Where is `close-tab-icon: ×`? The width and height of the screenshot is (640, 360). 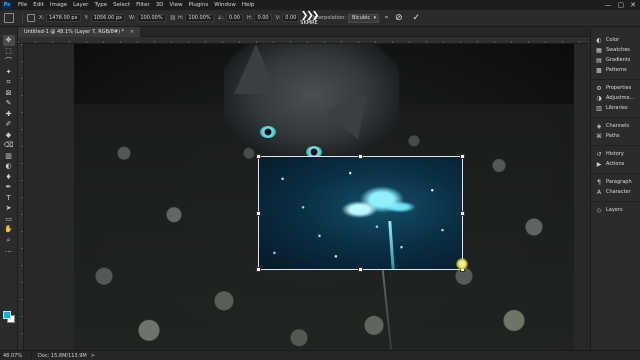
close-tab-icon: × is located at coordinates (132, 32).